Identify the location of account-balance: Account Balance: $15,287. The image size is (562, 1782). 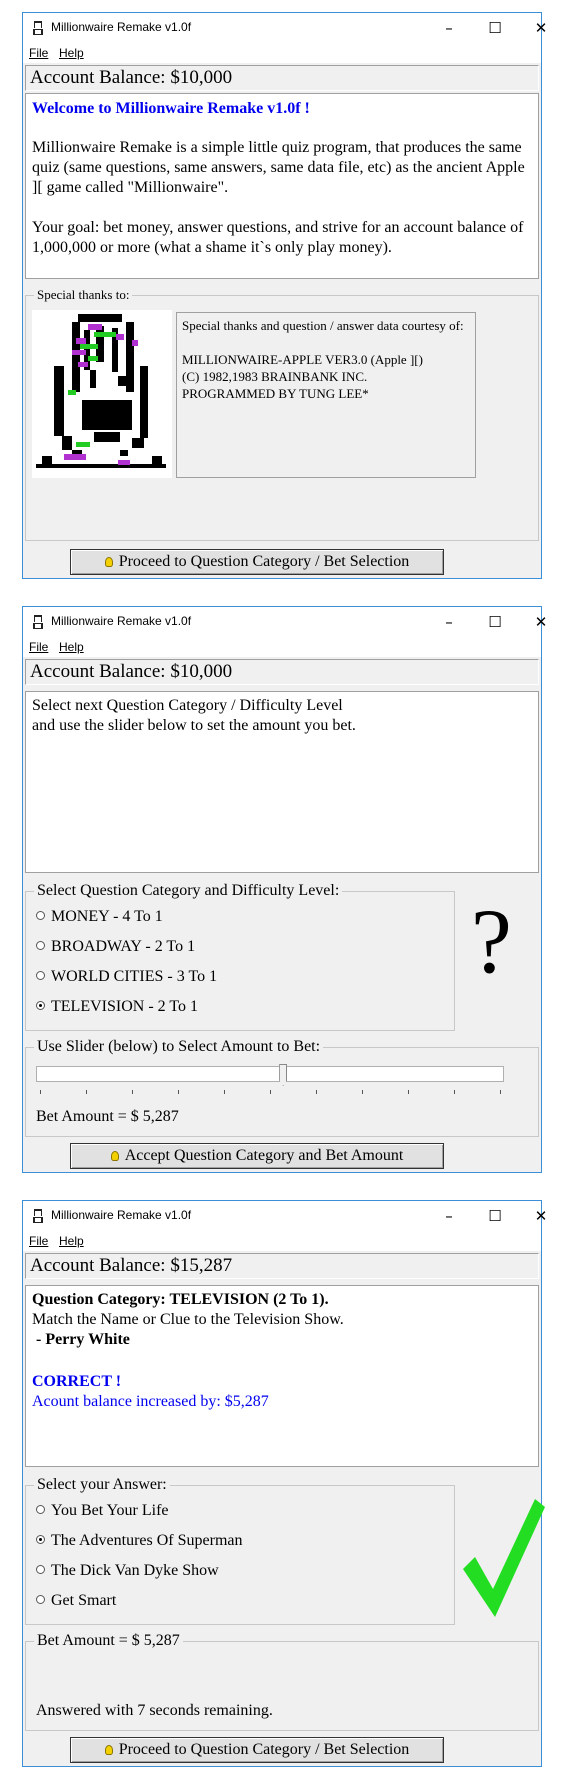
(282, 1266).